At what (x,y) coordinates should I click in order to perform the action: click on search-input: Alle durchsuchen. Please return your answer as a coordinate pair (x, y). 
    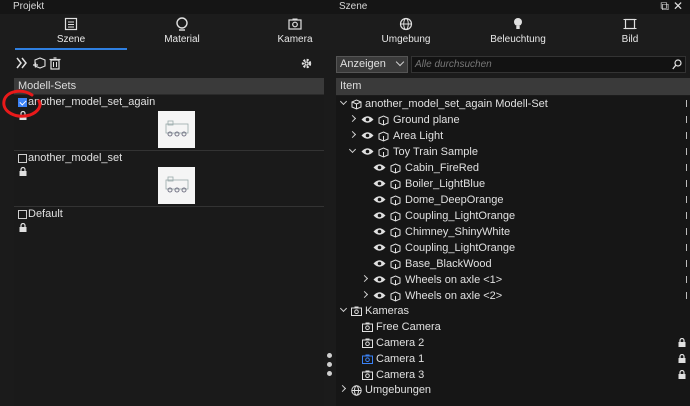
    Looking at the image, I should click on (548, 64).